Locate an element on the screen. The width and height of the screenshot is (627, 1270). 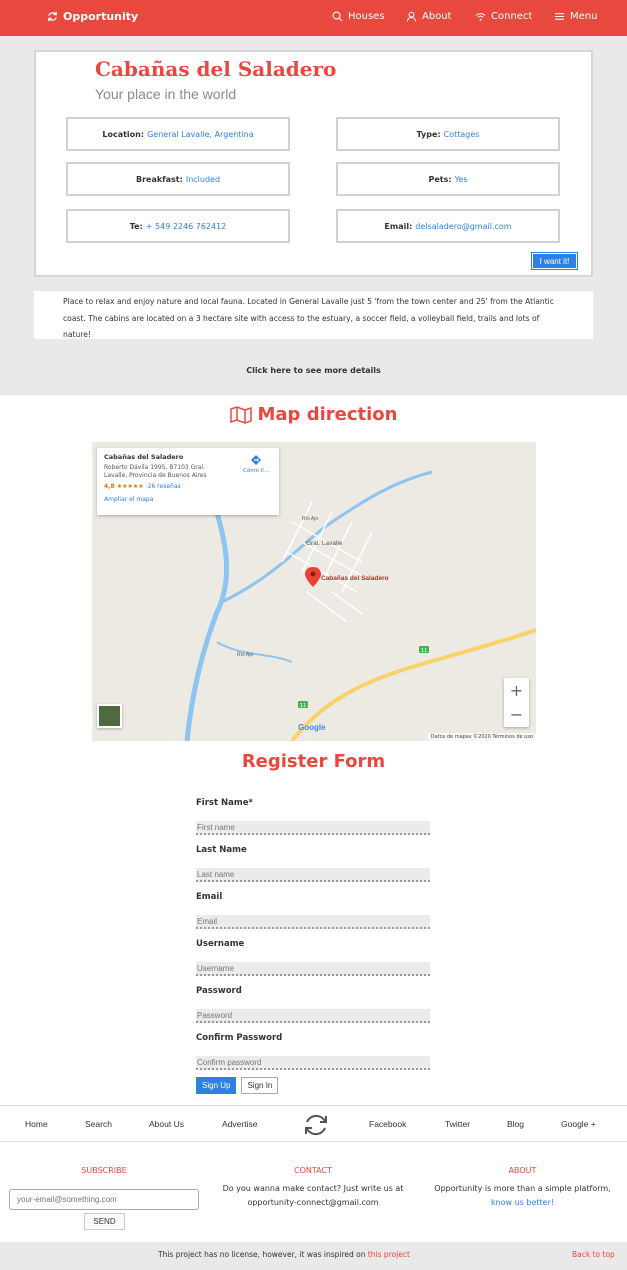
listing-subtitle: Your place in the world is located at coordinates (166, 94).